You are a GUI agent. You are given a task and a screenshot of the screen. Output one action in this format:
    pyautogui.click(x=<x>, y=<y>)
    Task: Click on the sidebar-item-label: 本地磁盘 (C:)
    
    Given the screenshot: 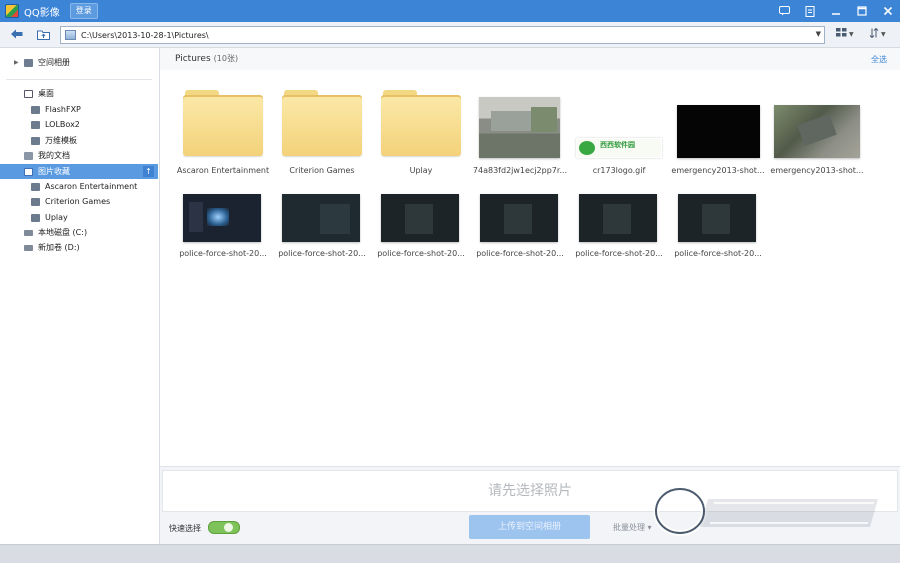 What is the action you would take?
    pyautogui.click(x=63, y=232)
    